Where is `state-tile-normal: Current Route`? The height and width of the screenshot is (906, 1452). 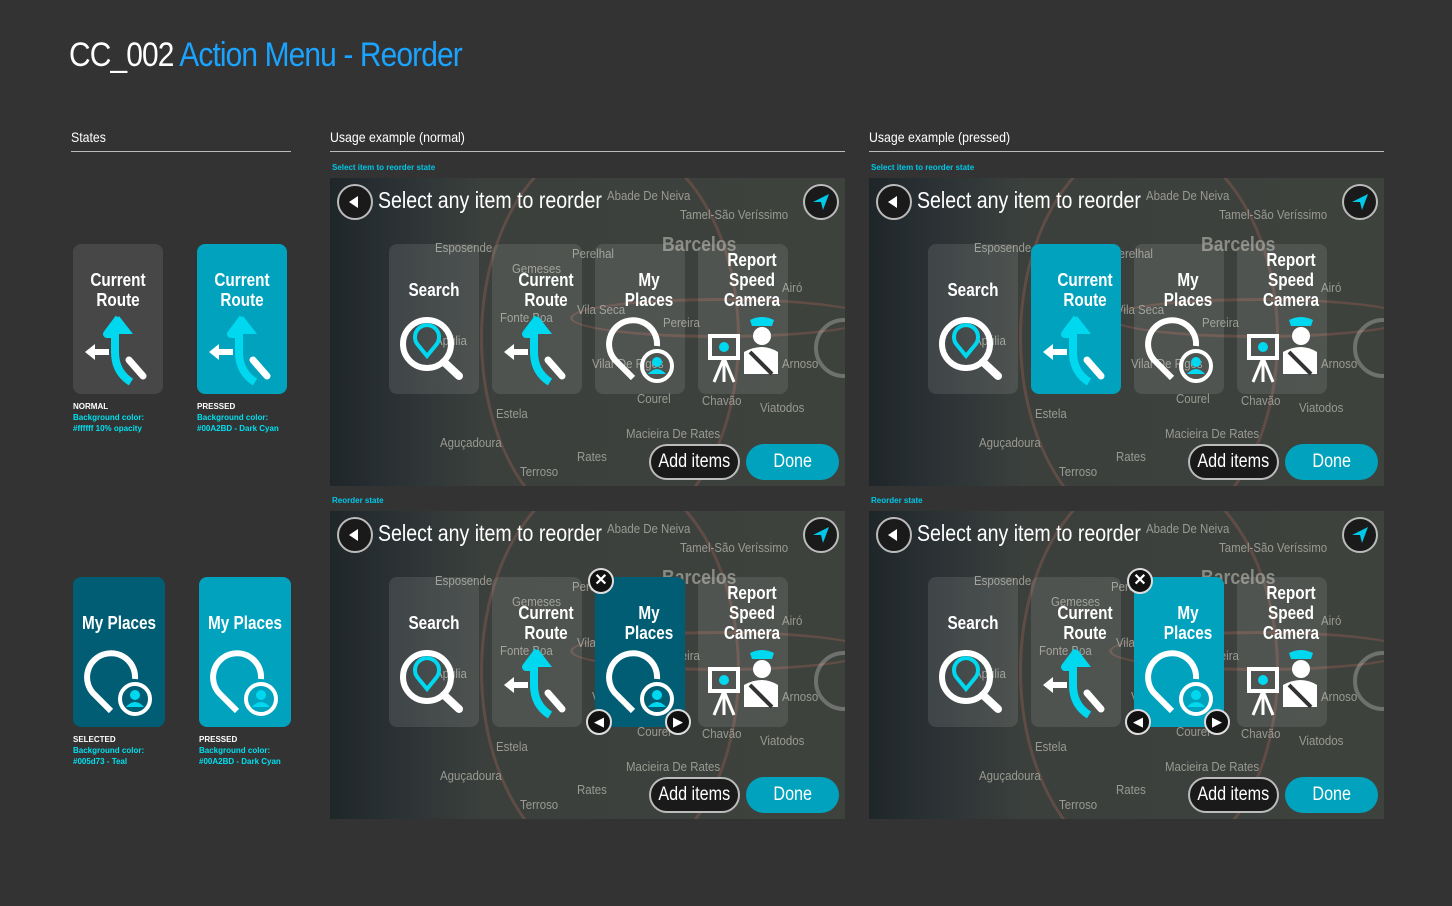 state-tile-normal: Current Route is located at coordinates (118, 319).